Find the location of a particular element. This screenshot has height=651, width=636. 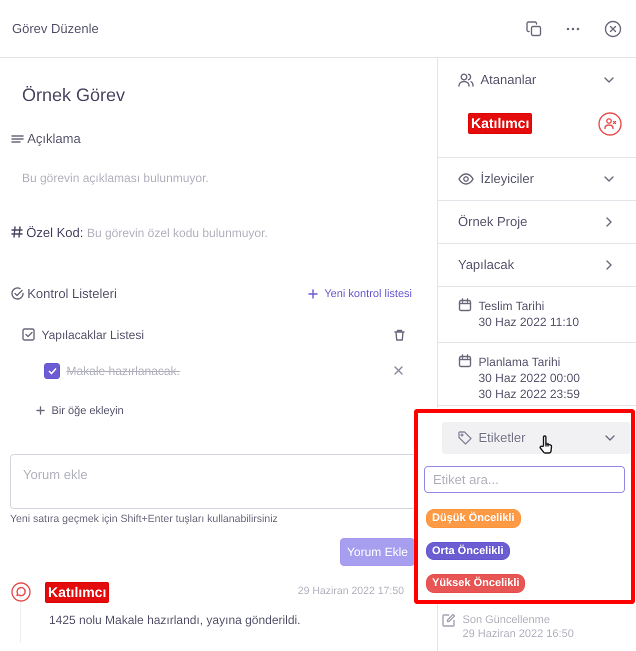

checkmark-icon is located at coordinates (52, 370).